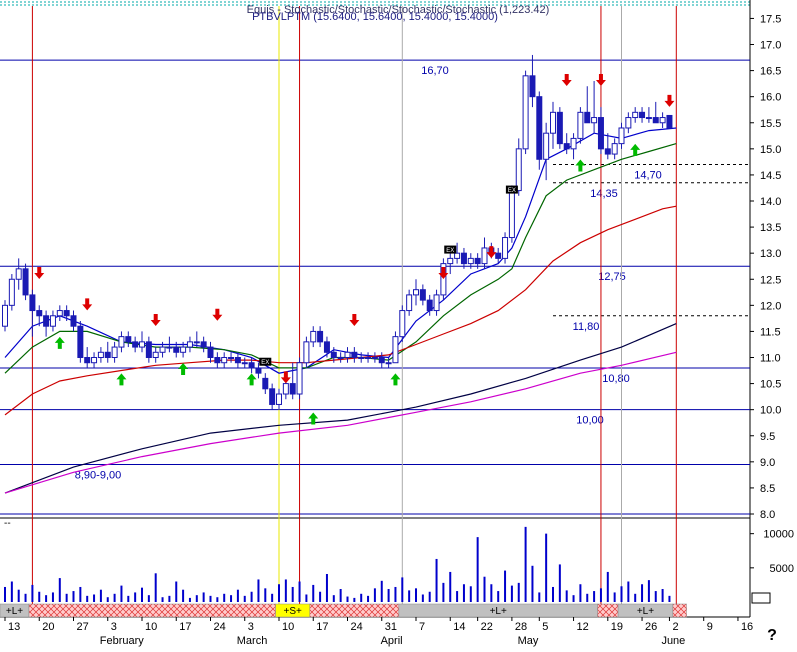 This screenshot has height=652, width=797. What do you see at coordinates (422, 627) in the screenshot?
I see `day-tick-label-12: 7` at bounding box center [422, 627].